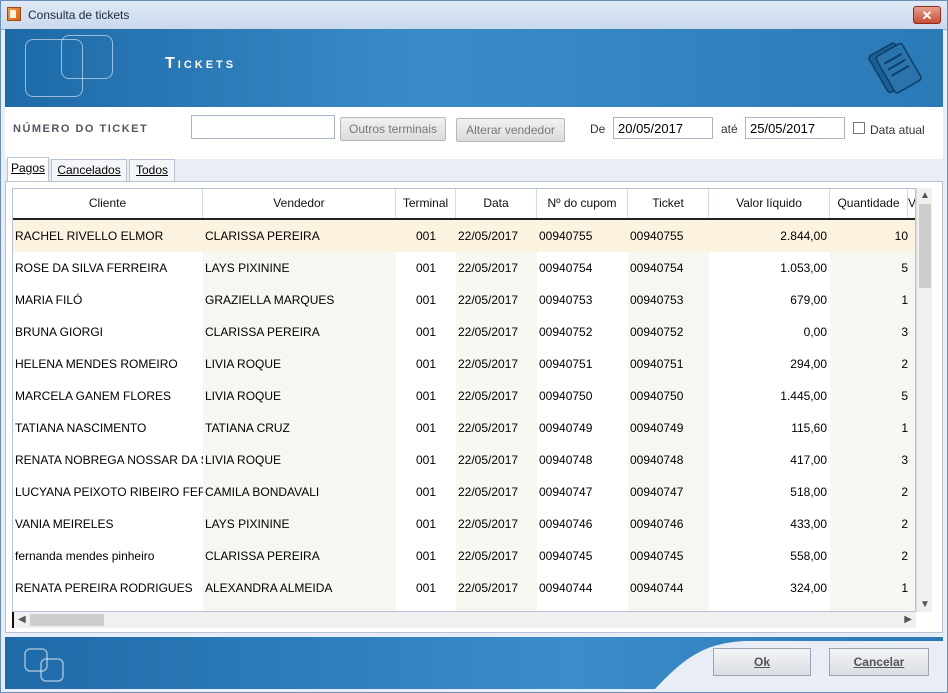 The image size is (948, 693). Describe the element at coordinates (657, 524) in the screenshot. I see `table-cell: 00940746` at that location.